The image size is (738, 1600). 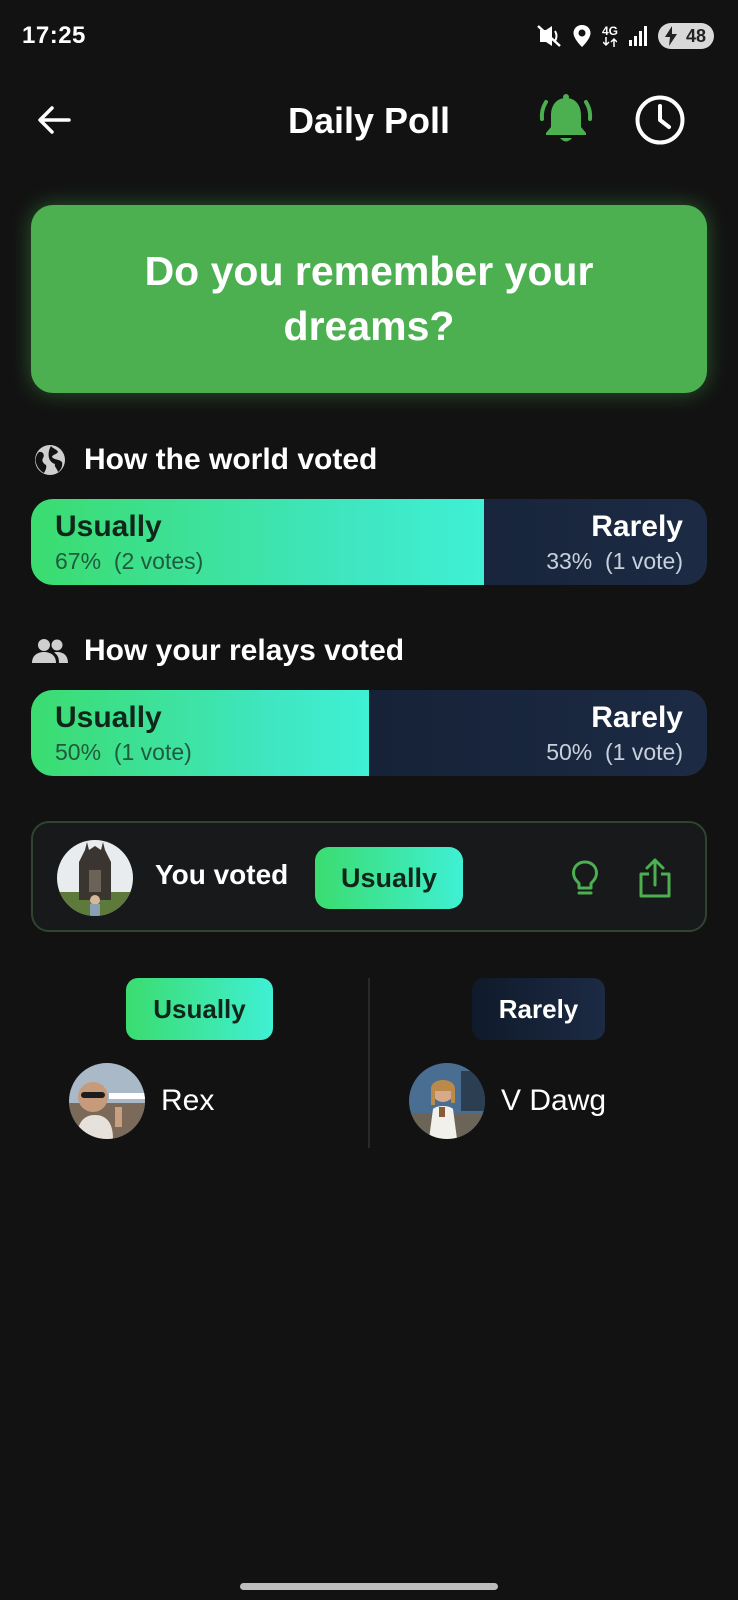 I want to click on relays-rarely-label: Rarely, so click(x=637, y=717).